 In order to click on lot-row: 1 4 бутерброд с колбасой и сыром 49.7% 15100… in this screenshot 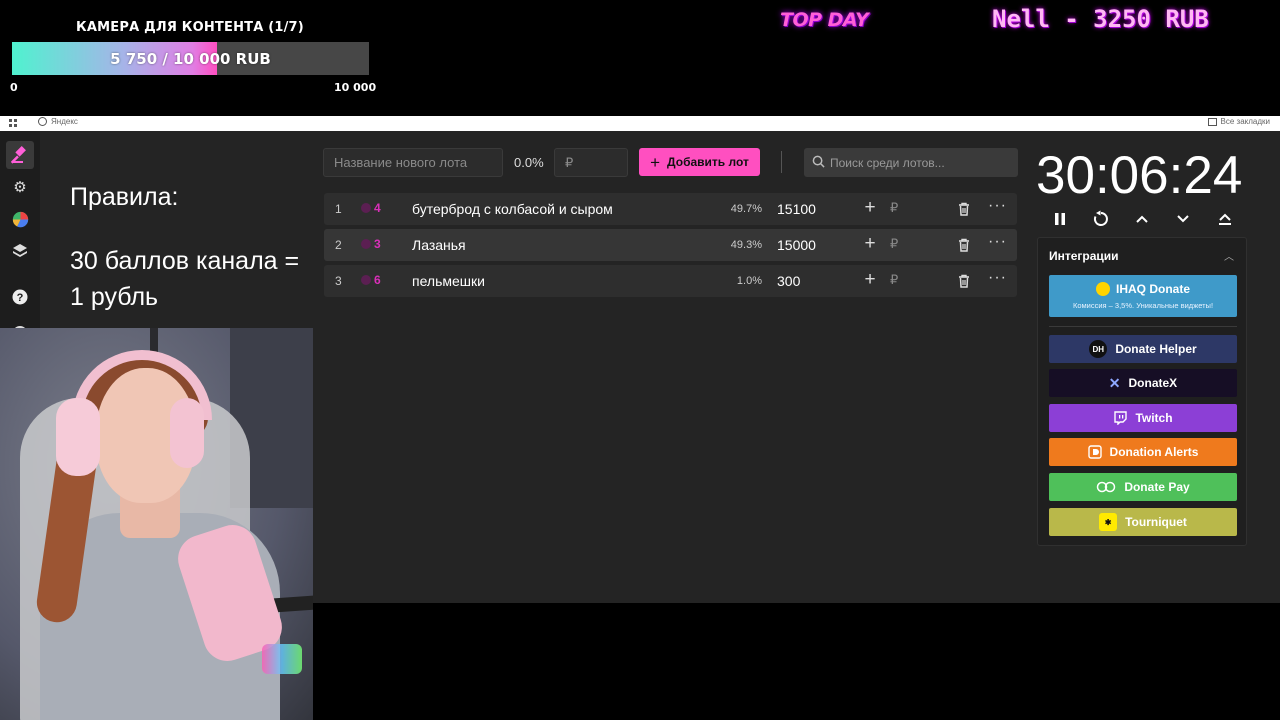, I will do `click(670, 209)`.